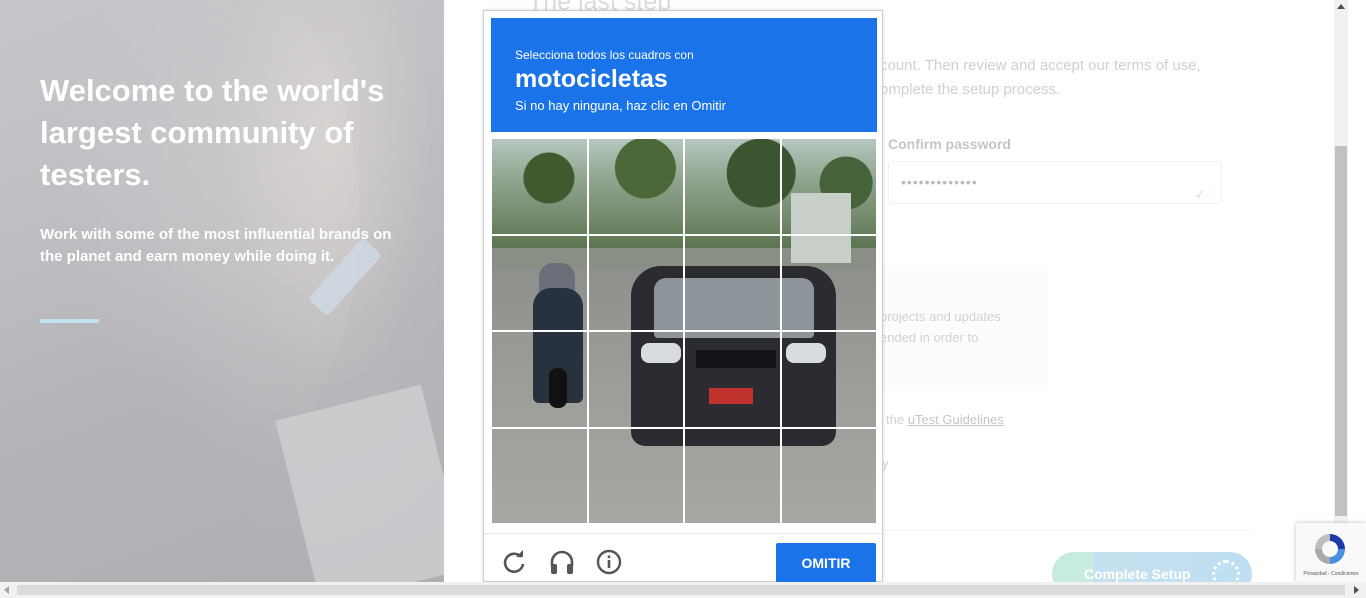 This screenshot has height=598, width=1366. Describe the element at coordinates (1357, 291) in the screenshot. I see `window-edge` at that location.